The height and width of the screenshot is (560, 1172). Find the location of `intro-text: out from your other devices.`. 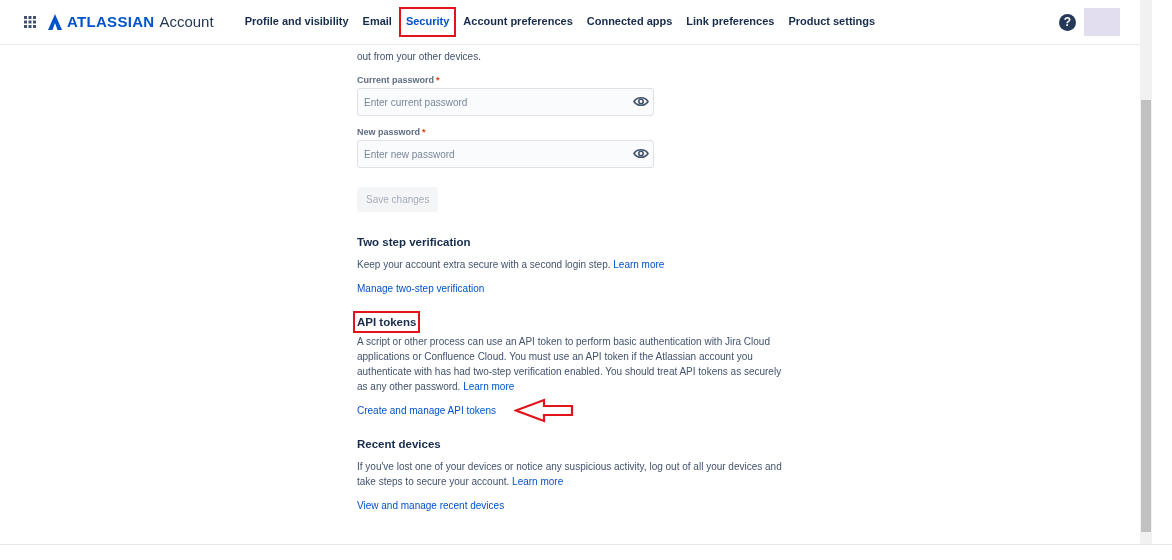

intro-text: out from your other devices. is located at coordinates (419, 57).